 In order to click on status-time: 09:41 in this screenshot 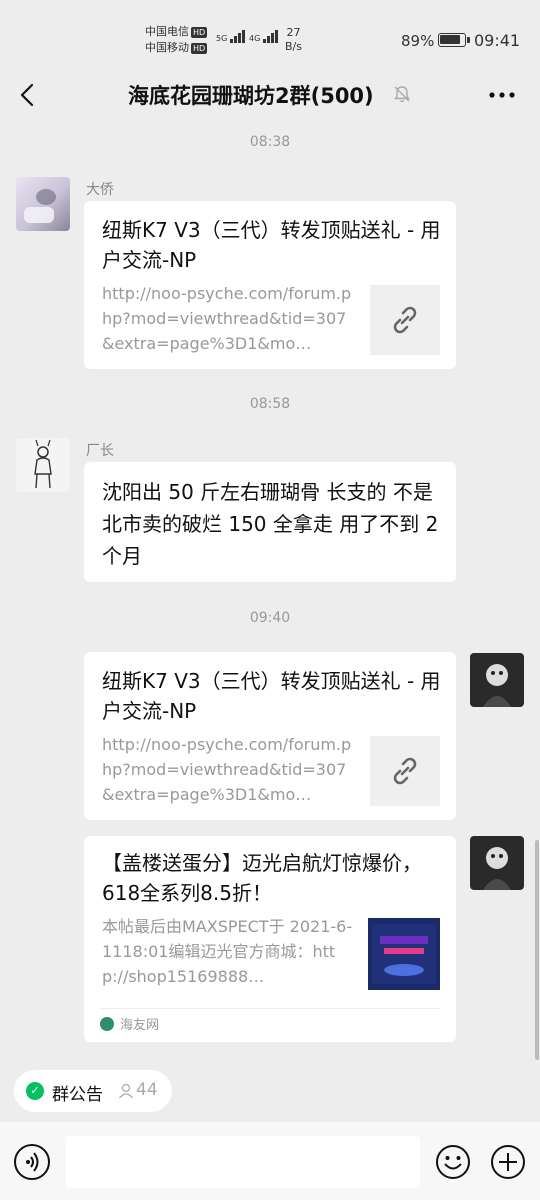, I will do `click(497, 40)`.